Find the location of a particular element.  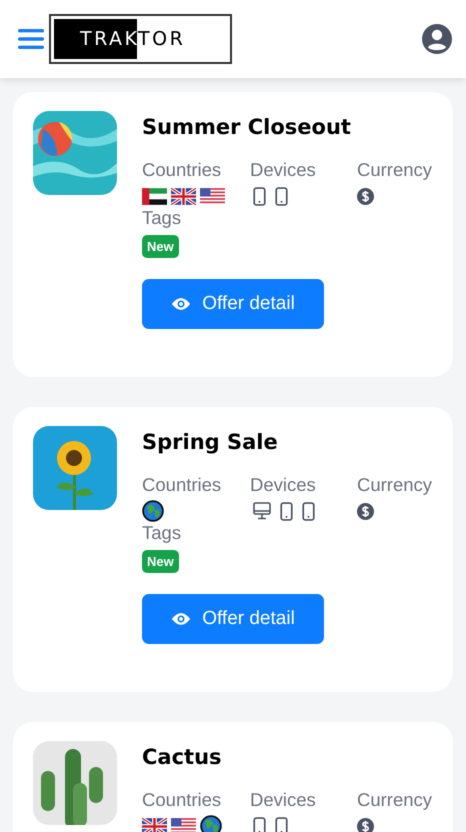

offer-title: Spring Sale is located at coordinates (210, 442).